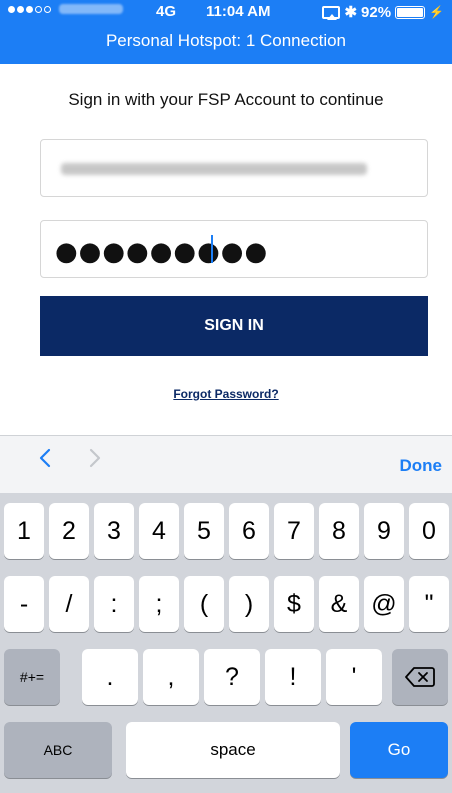 The height and width of the screenshot is (793, 452). What do you see at coordinates (94, 458) in the screenshot?
I see `next-field-icon` at bounding box center [94, 458].